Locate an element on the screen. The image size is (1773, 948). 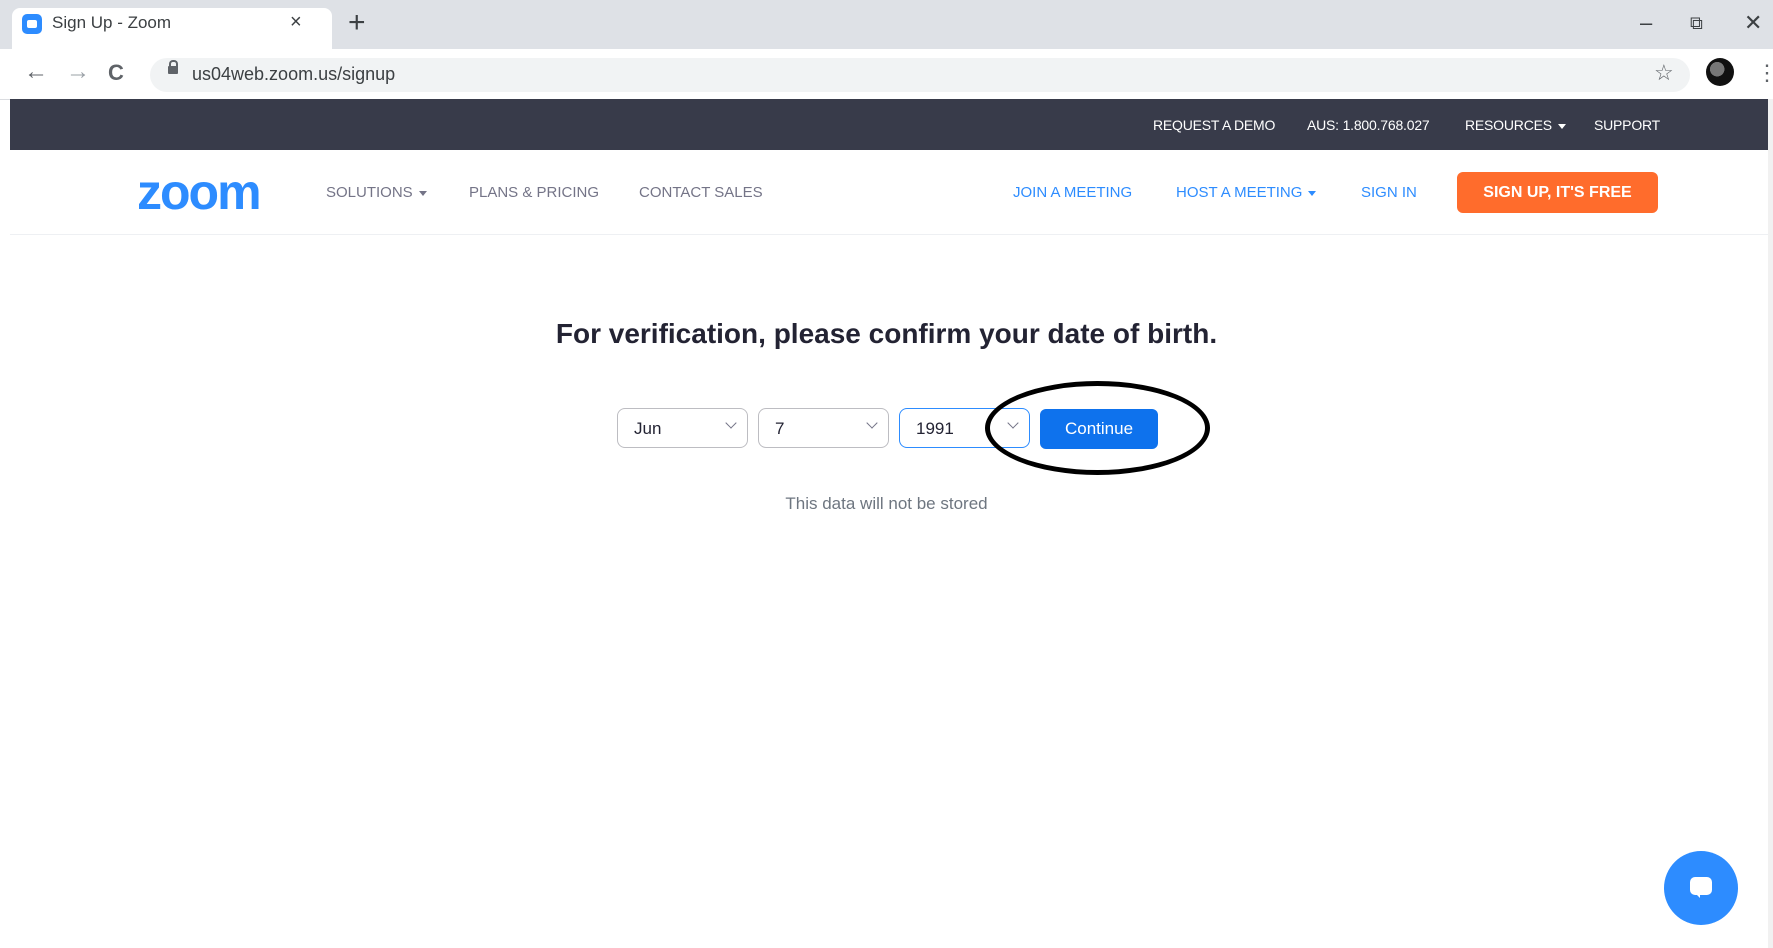
minimize-icon: – is located at coordinates (1646, 23).